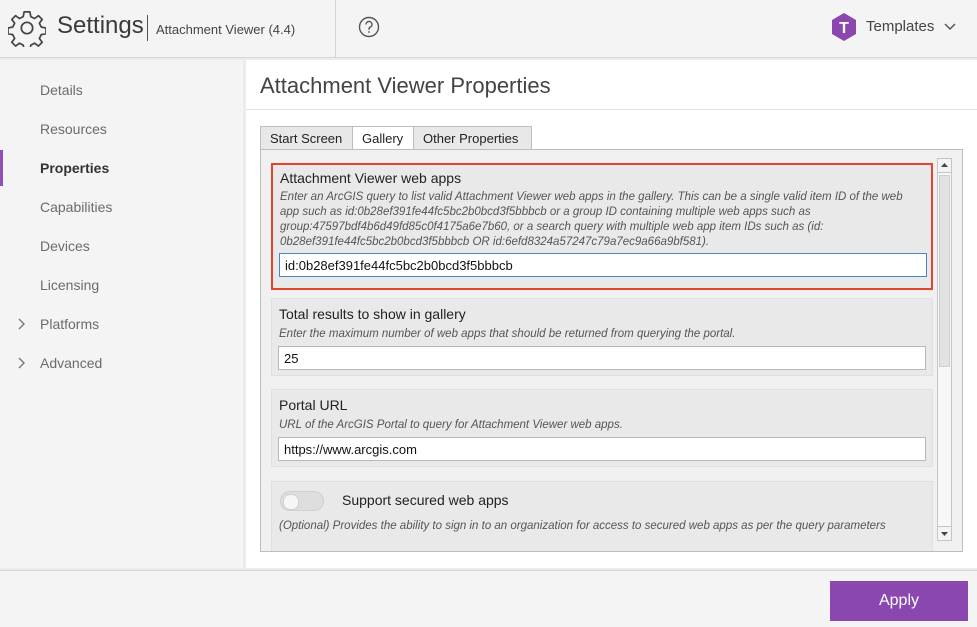 This screenshot has height=627, width=977. Describe the element at coordinates (488, 598) in the screenshot. I see `footer-bar: Apply` at that location.